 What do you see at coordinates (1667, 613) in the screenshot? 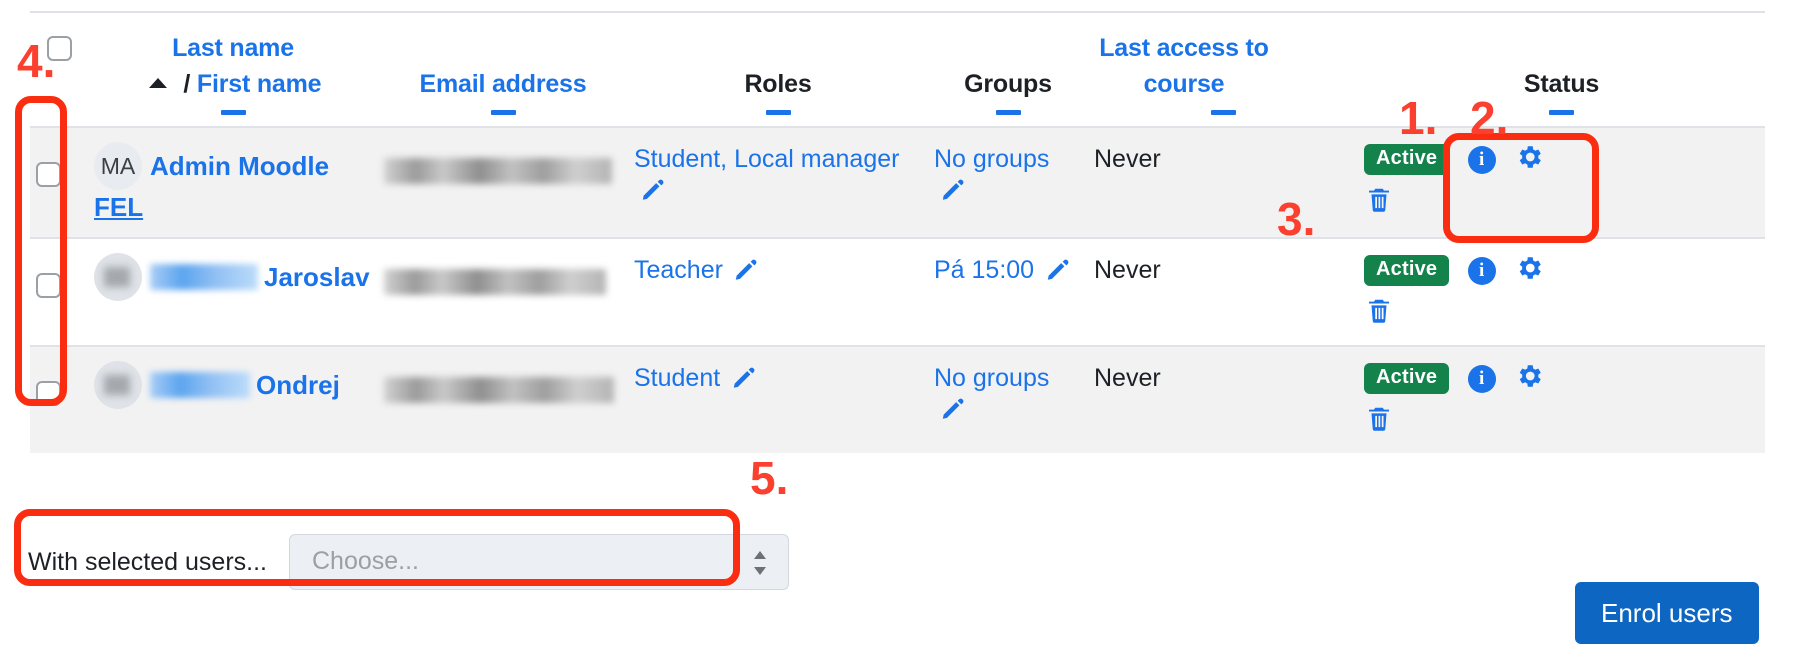
I see `enrol-users-button: Enrol users` at bounding box center [1667, 613].